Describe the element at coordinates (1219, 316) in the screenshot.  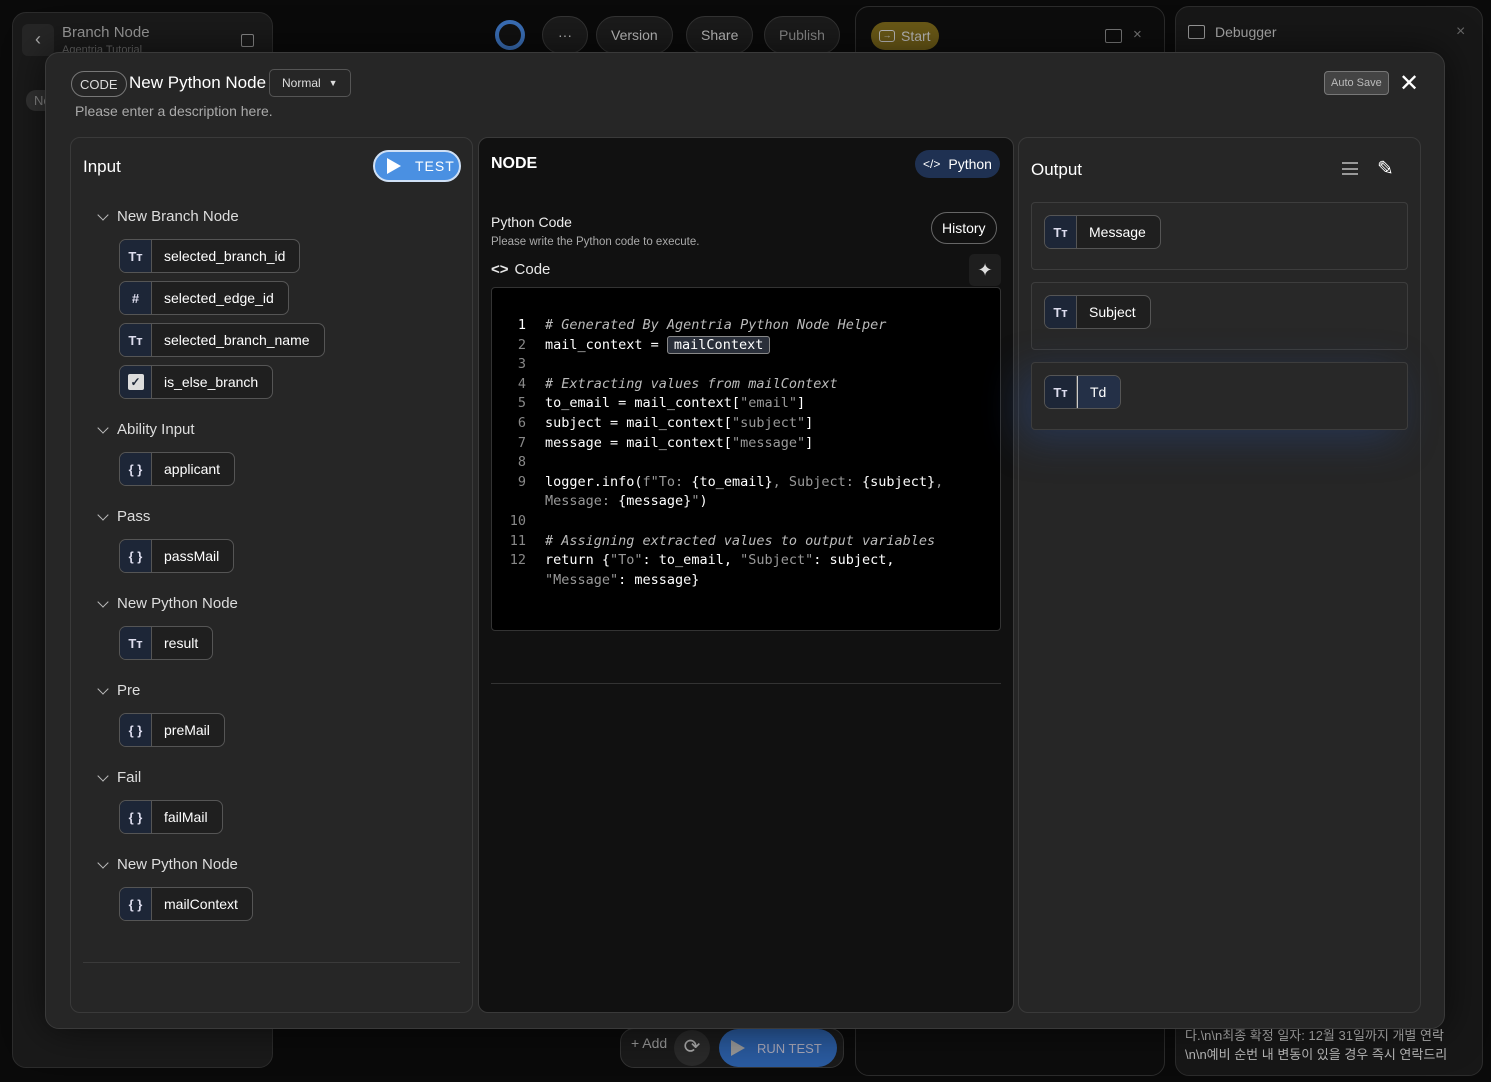
I see `output-variable-card: Tт Subject` at that location.